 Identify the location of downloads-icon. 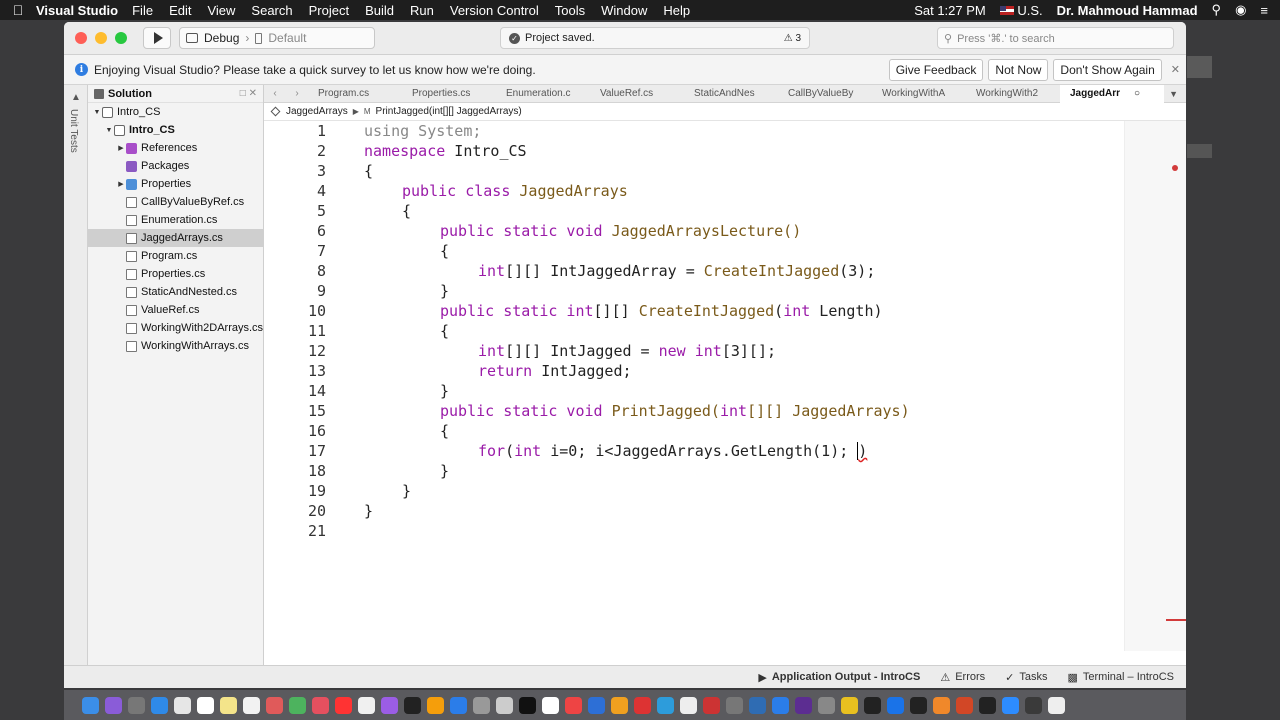
(1056, 705).